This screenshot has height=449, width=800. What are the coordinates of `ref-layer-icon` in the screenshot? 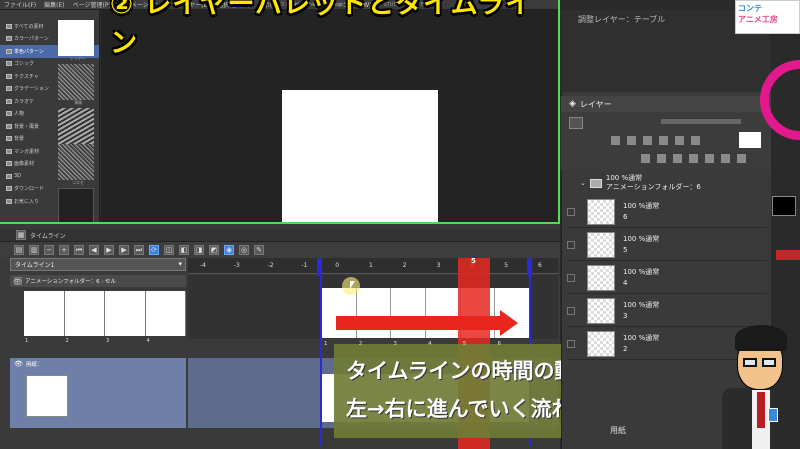 It's located at (647, 140).